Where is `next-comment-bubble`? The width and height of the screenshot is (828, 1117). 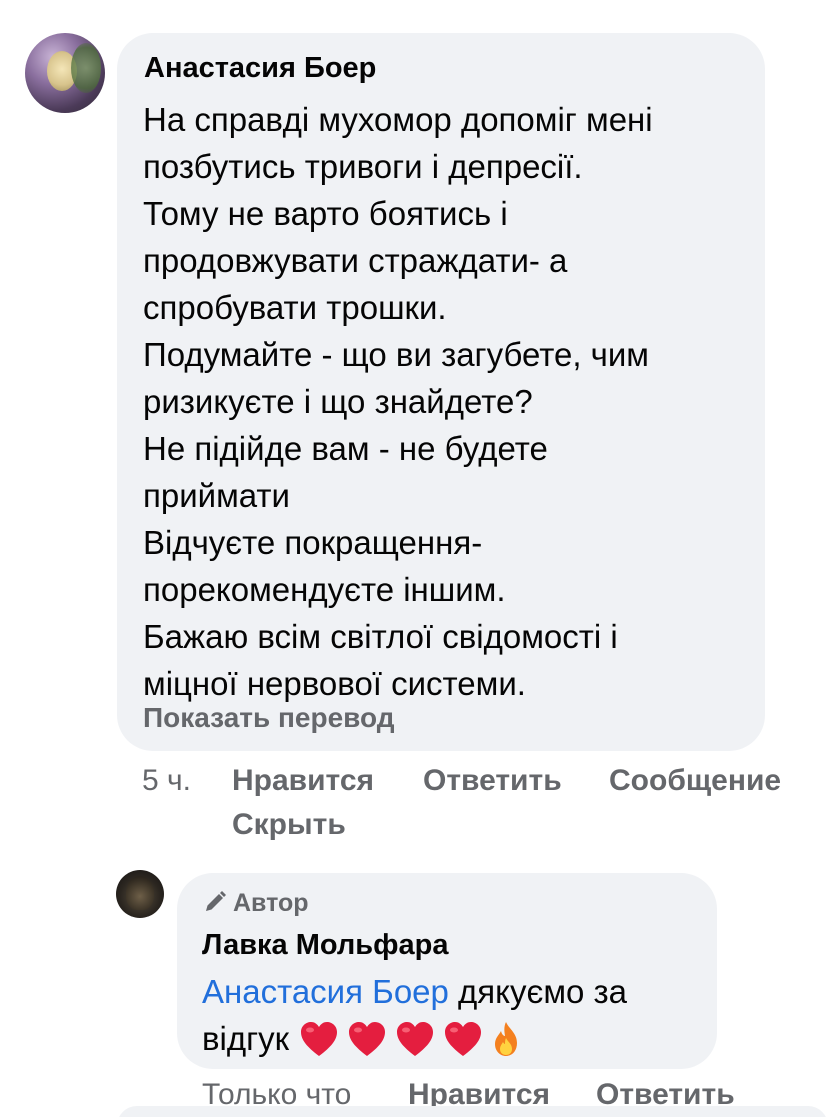
next-comment-bubble is located at coordinates (472, 1111).